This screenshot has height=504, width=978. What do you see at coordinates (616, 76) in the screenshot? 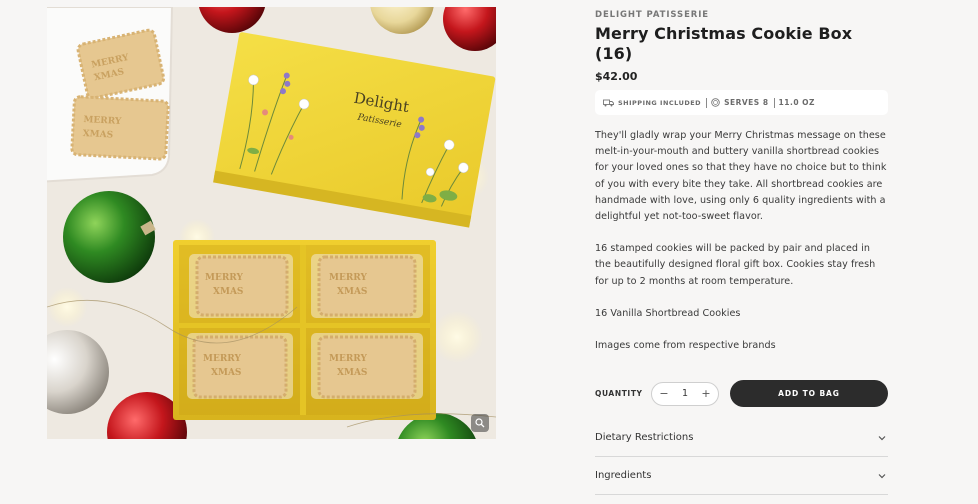
I see `product-price: $42.00` at bounding box center [616, 76].